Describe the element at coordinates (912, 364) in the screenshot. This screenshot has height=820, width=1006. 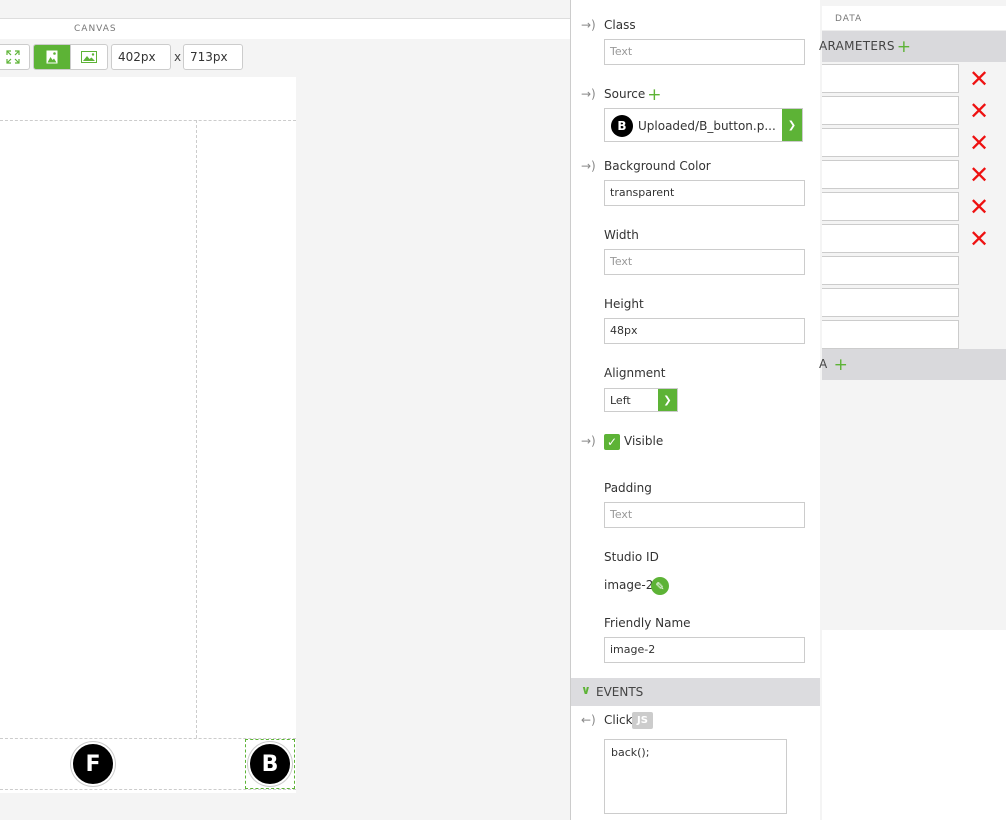
I see `data-section-header: A +` at that location.